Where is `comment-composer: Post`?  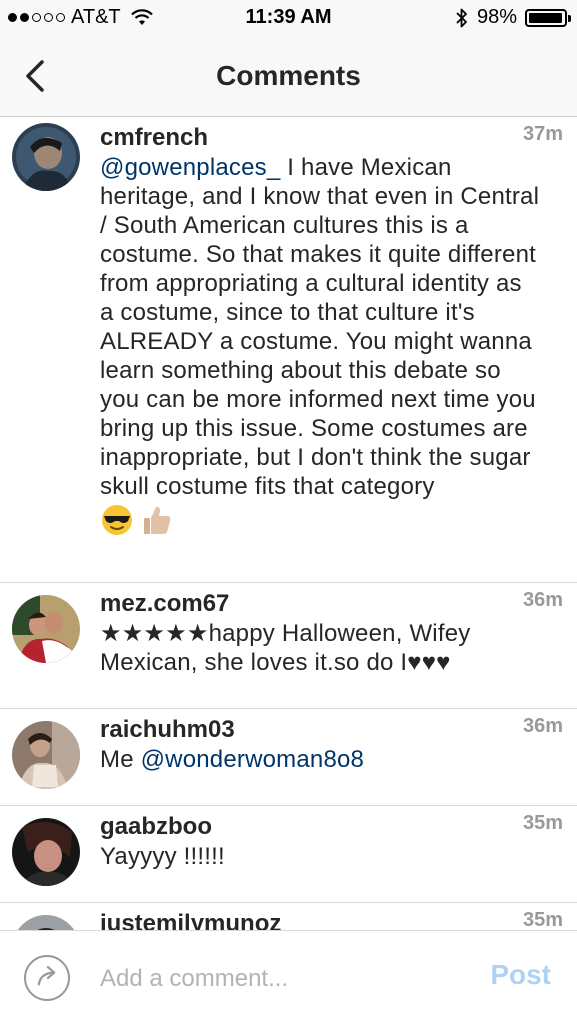
comment-composer: Post is located at coordinates (288, 977).